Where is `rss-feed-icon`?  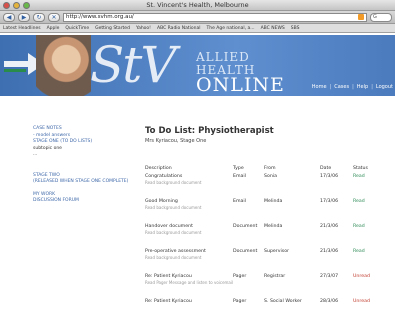
rss-feed-icon is located at coordinates (361, 17).